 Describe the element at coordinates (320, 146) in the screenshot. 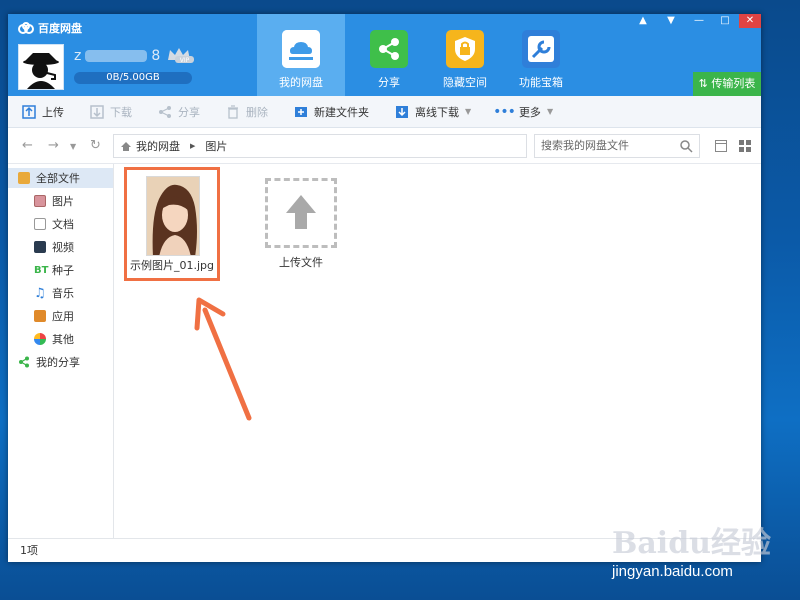

I see `breadcrumb: 我的网盘 ▶ 图片` at that location.